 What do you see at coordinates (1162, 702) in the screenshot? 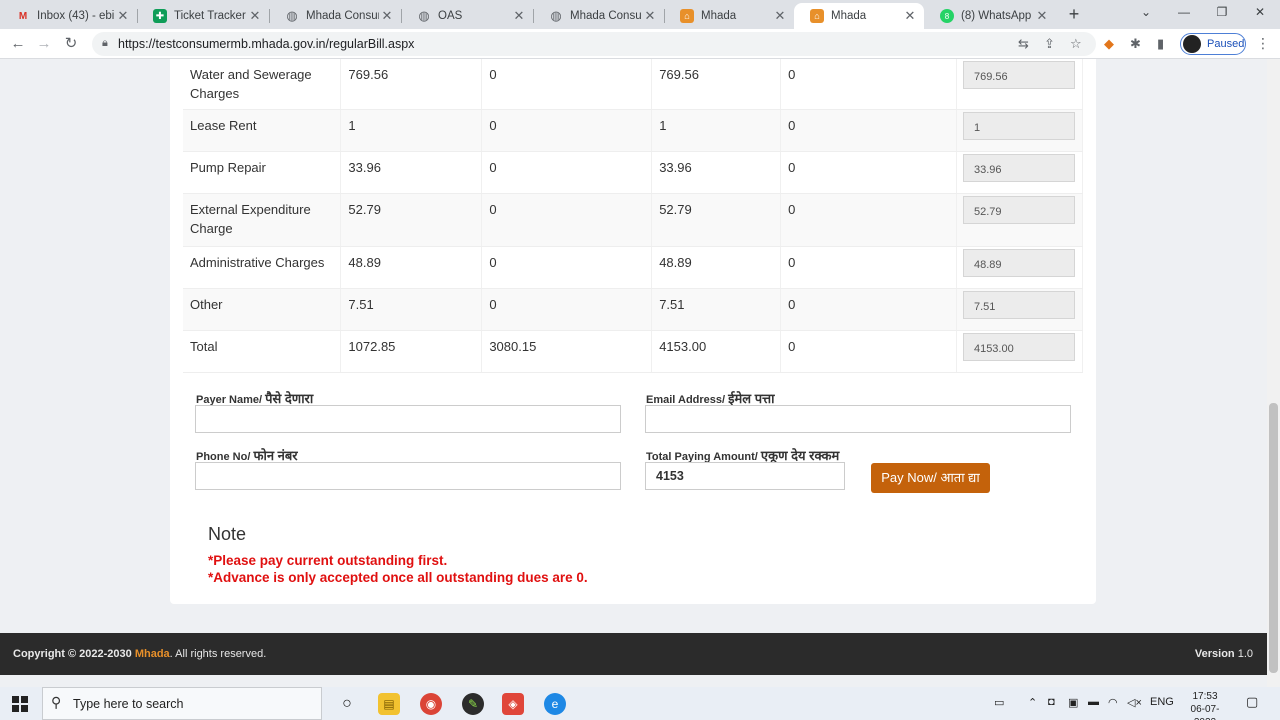
I see `language-indicator: ENG` at bounding box center [1162, 702].